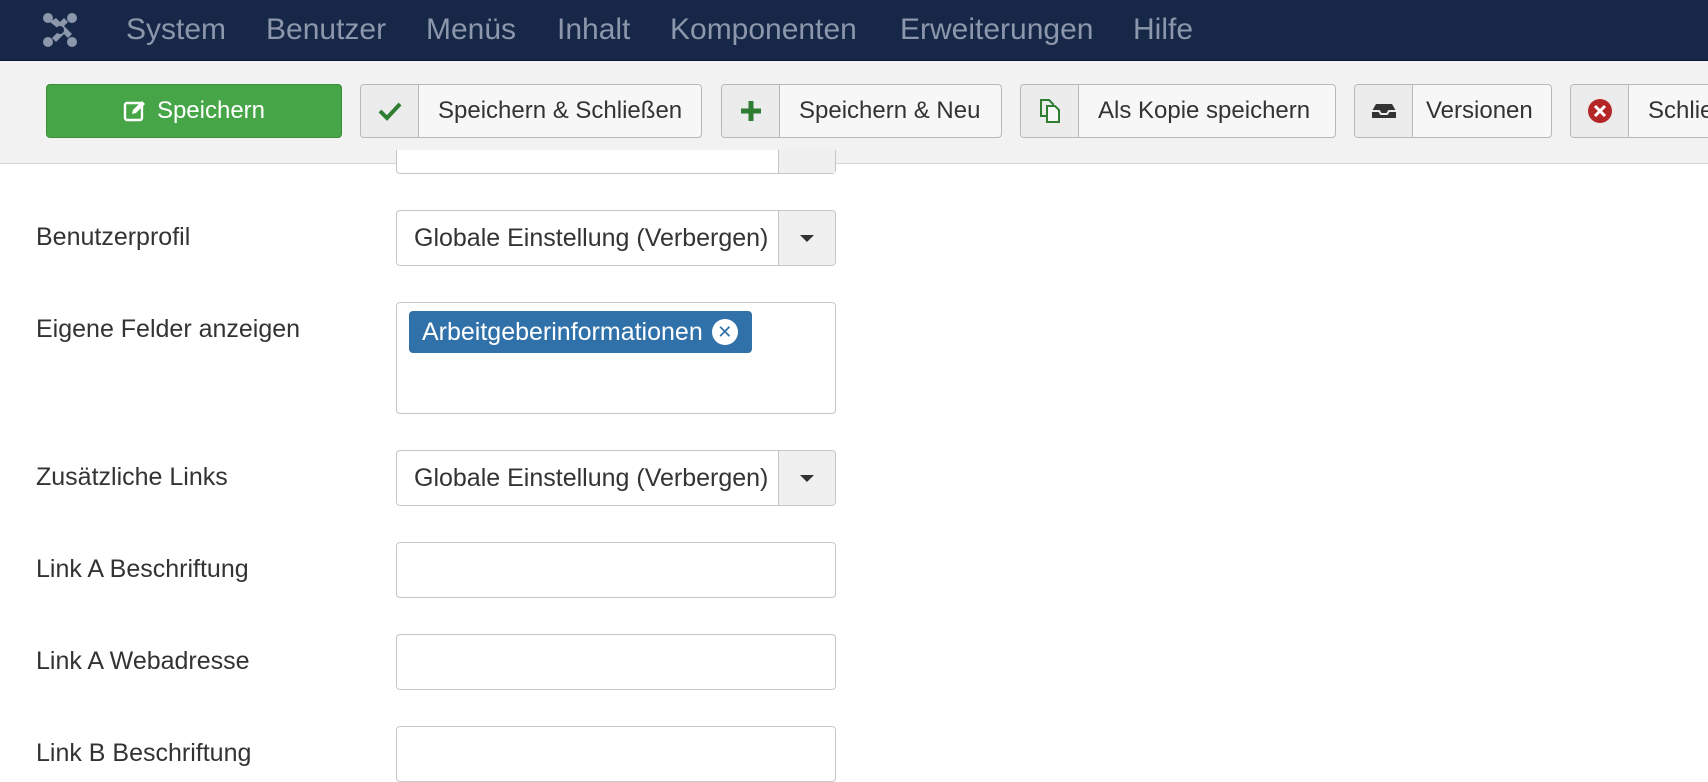 The width and height of the screenshot is (1708, 782). Describe the element at coordinates (1639, 111) in the screenshot. I see `close-button: Schlie` at that location.